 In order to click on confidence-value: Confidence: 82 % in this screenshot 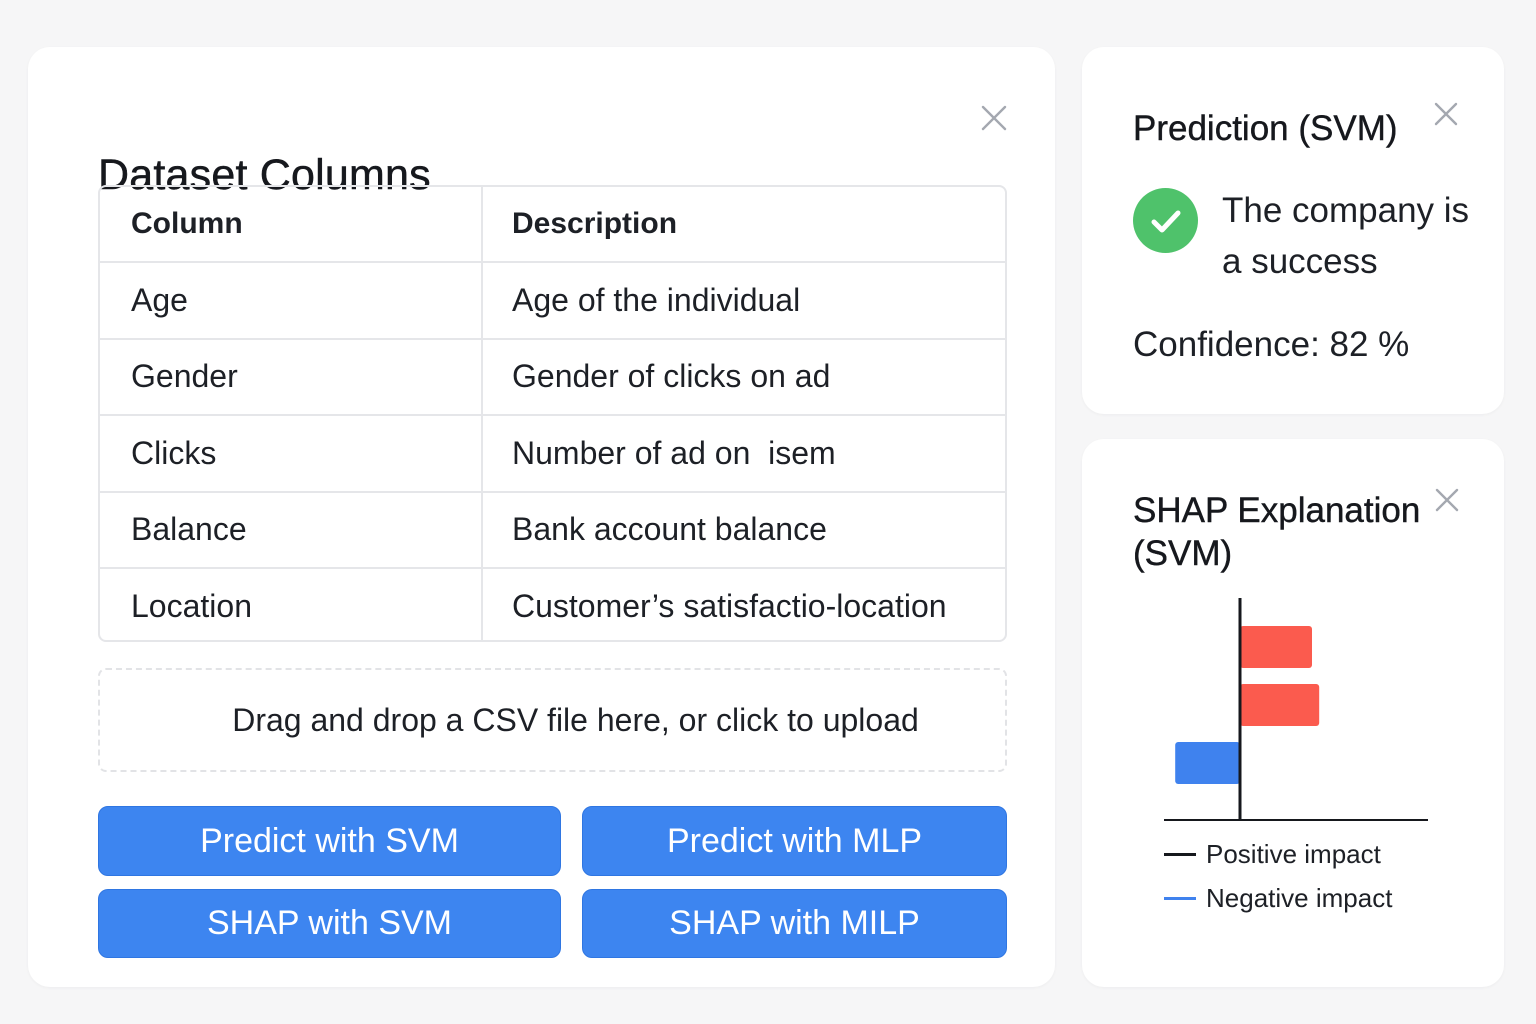, I will do `click(1271, 344)`.